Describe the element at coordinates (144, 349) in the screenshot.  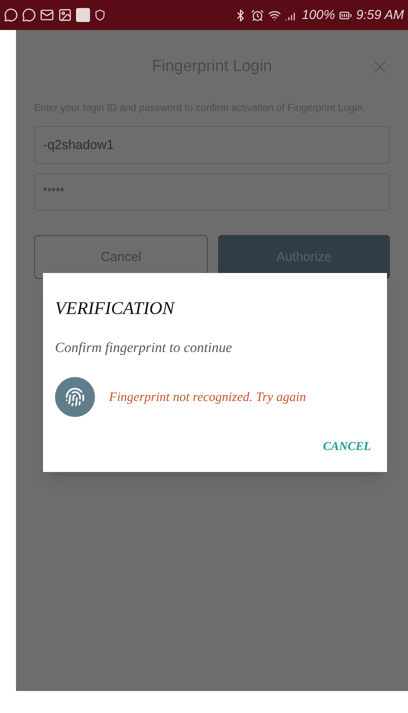
I see `dialog-prompt: Confirm fingerprint to continue` at that location.